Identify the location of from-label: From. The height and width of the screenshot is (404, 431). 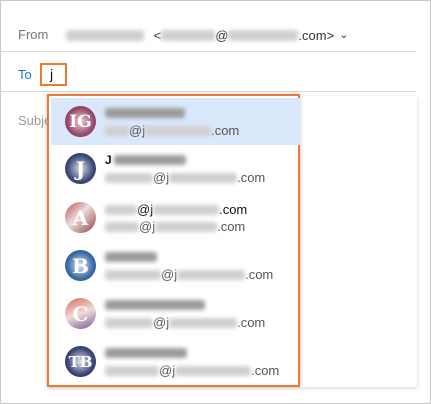
(33, 34).